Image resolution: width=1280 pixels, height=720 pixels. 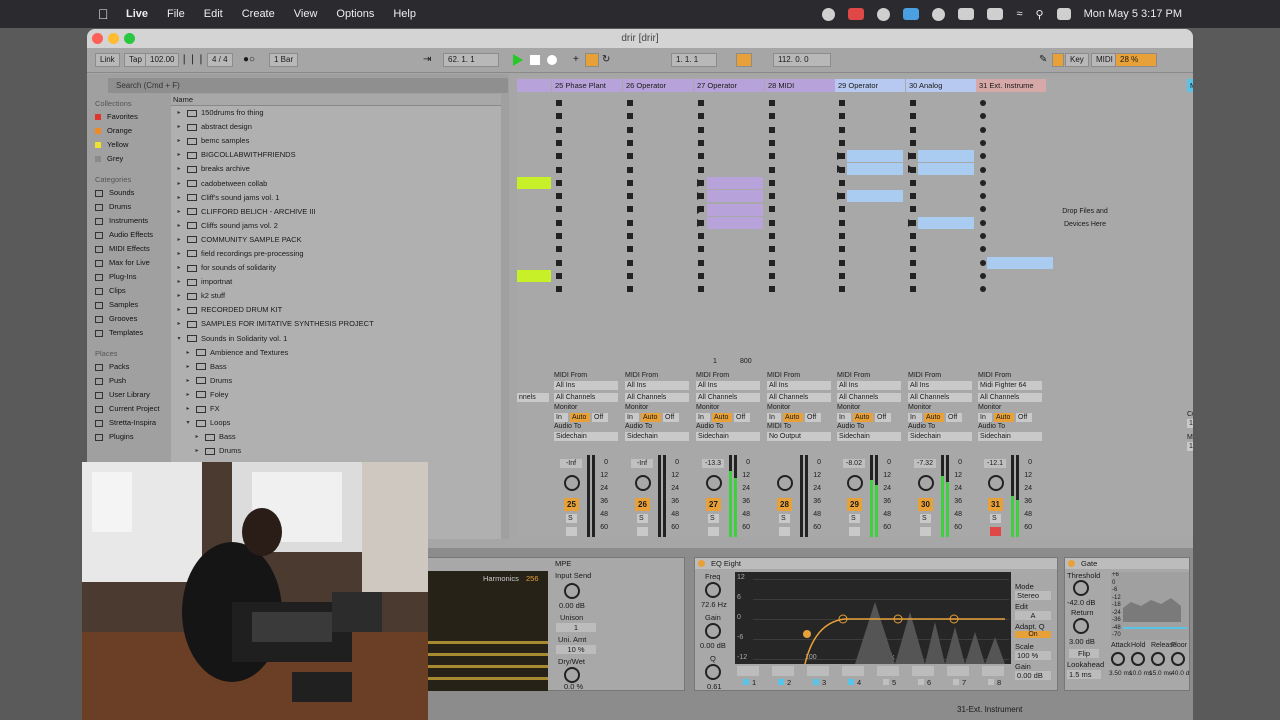 I want to click on output-gain-value: 0.00 dB, so click(x=1033, y=675).